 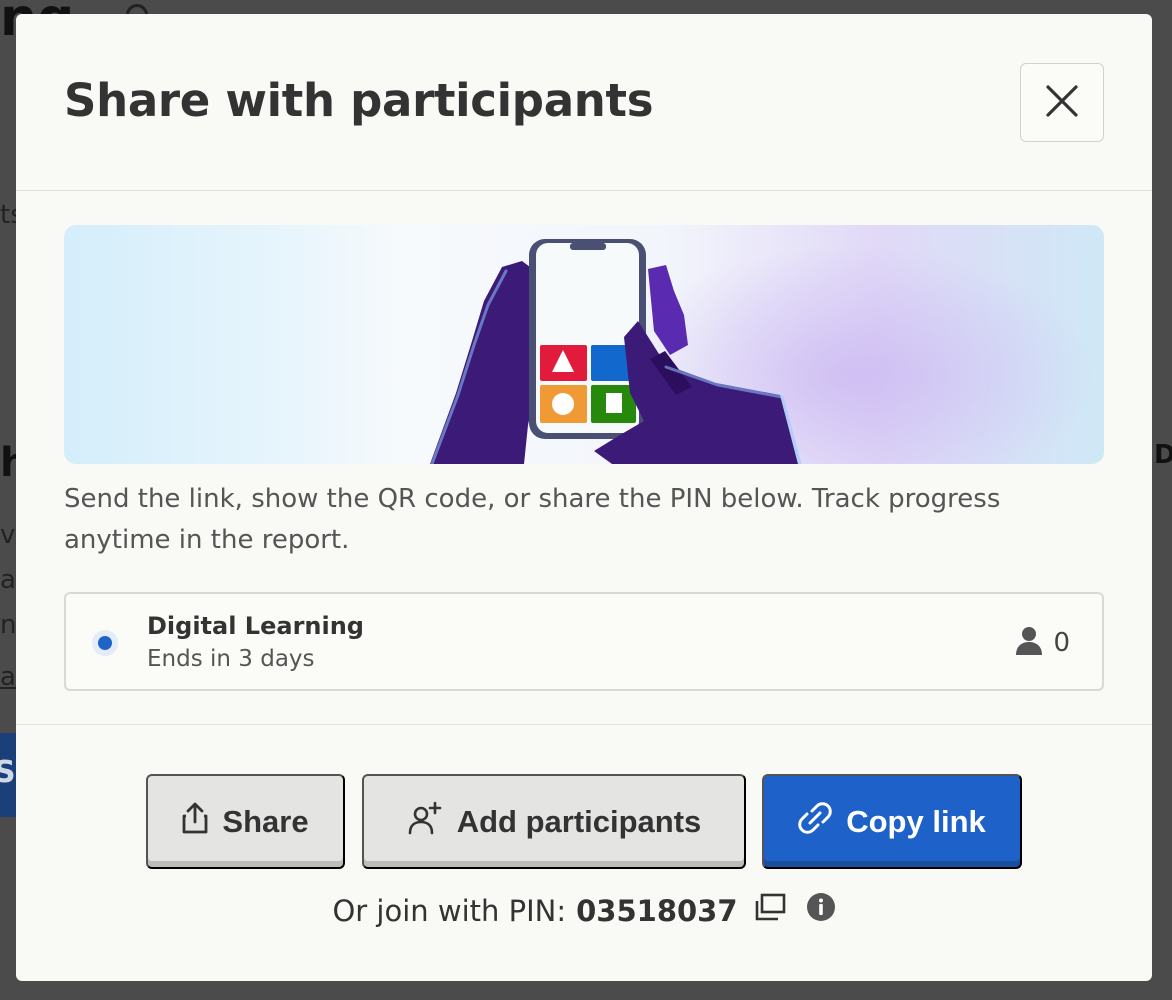 What do you see at coordinates (762, 351) in the screenshot?
I see `phone-in-hands-illustration` at bounding box center [762, 351].